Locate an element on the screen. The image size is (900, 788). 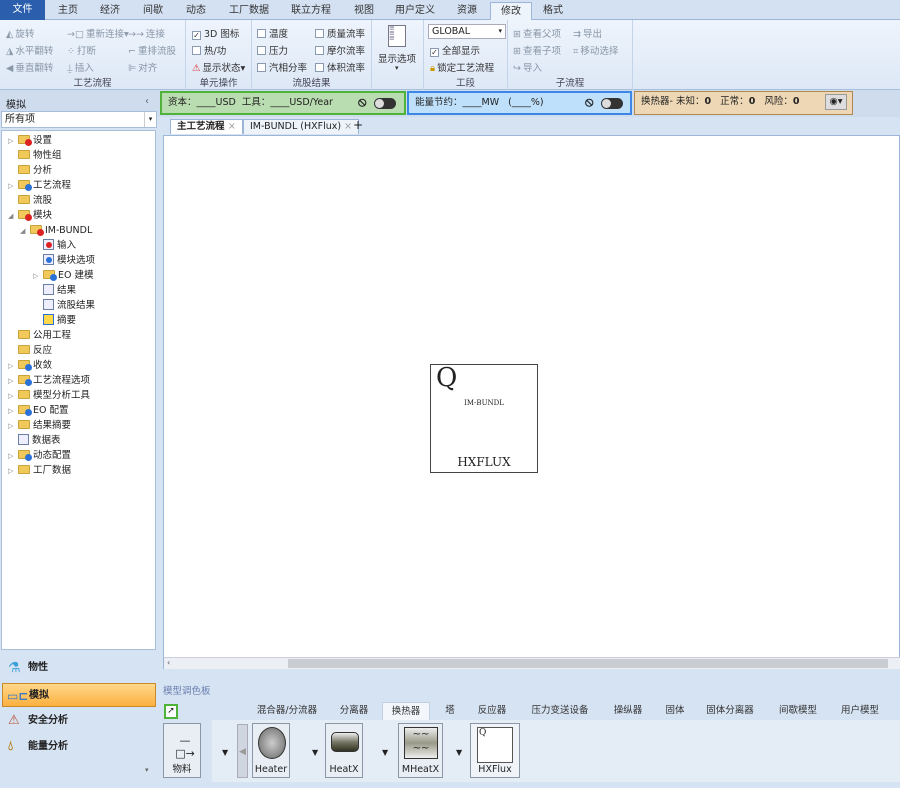
nav-more-icon: ▾ is located at coordinates (147, 770).